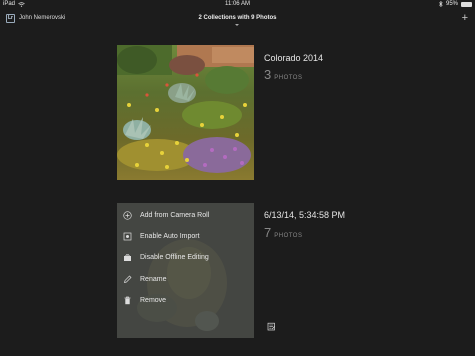 The image size is (475, 356). I want to click on trash-icon, so click(127, 300).